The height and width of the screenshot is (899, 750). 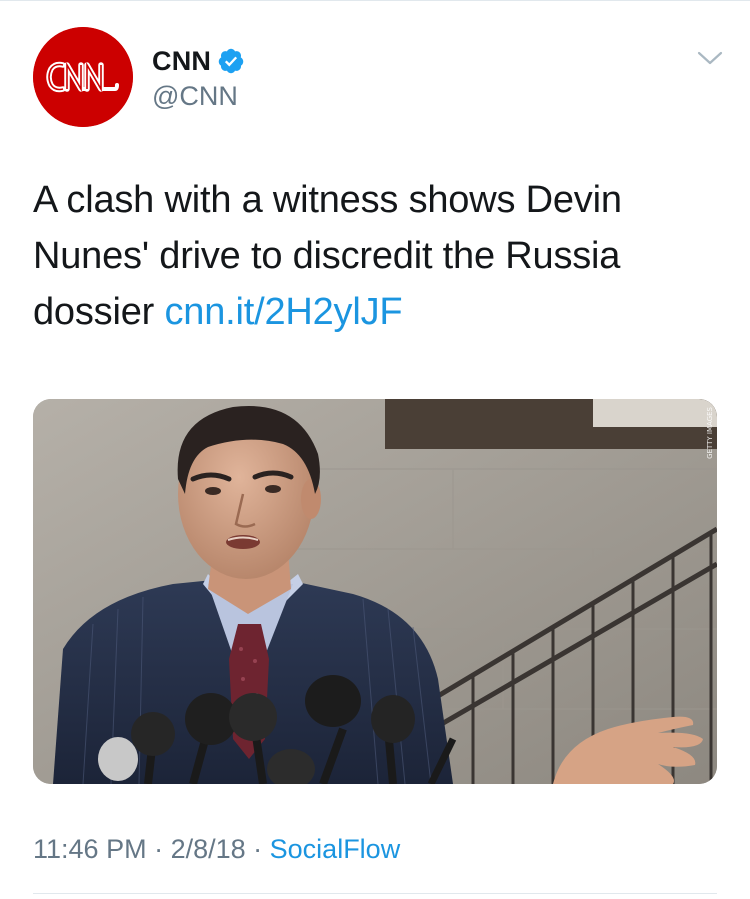 I want to click on avatar, so click(x=83, y=77).